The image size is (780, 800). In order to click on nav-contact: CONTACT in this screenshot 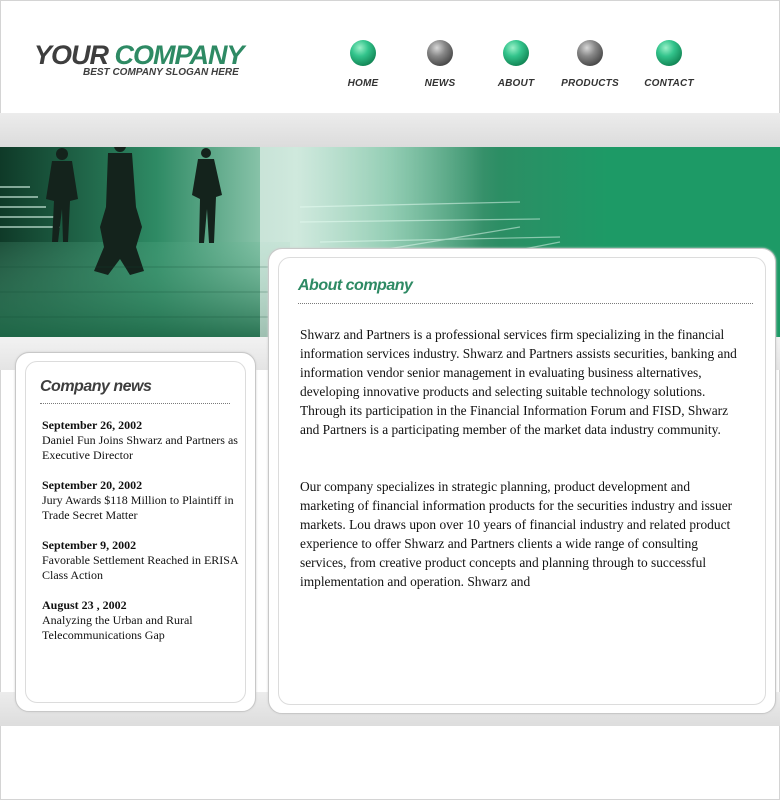, I will do `click(669, 64)`.